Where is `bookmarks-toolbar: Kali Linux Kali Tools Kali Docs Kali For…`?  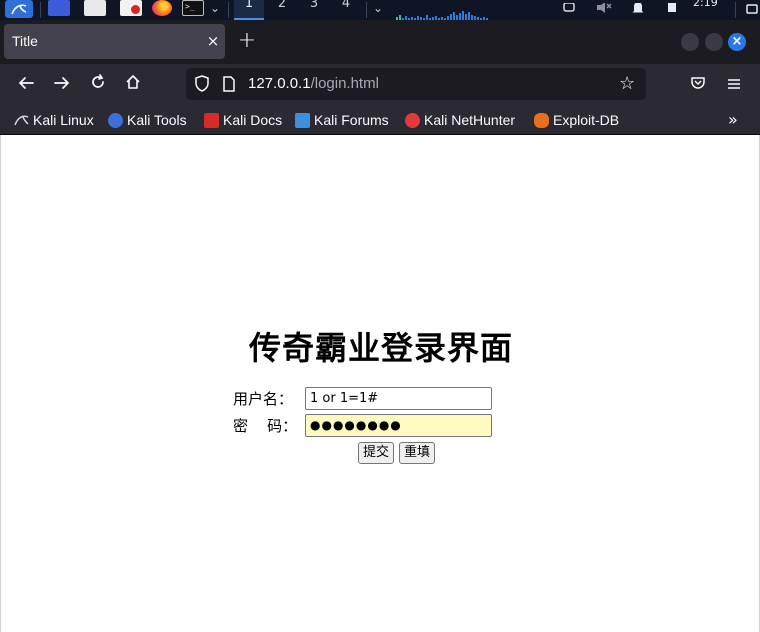
bookmarks-toolbar: Kali Linux Kali Tools Kali Docs Kali For… is located at coordinates (380, 120).